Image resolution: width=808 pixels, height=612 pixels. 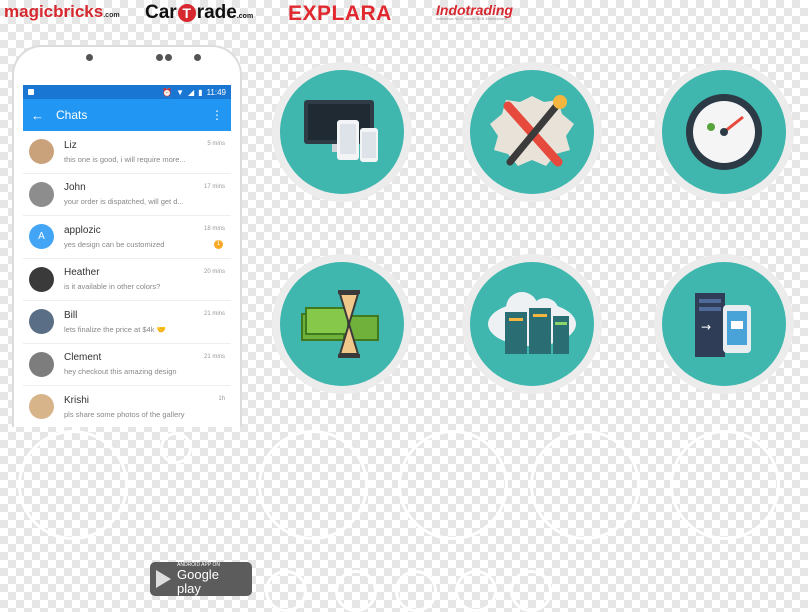 What do you see at coordinates (191, 92) in the screenshot?
I see `signal-icon: ◢` at bounding box center [191, 92].